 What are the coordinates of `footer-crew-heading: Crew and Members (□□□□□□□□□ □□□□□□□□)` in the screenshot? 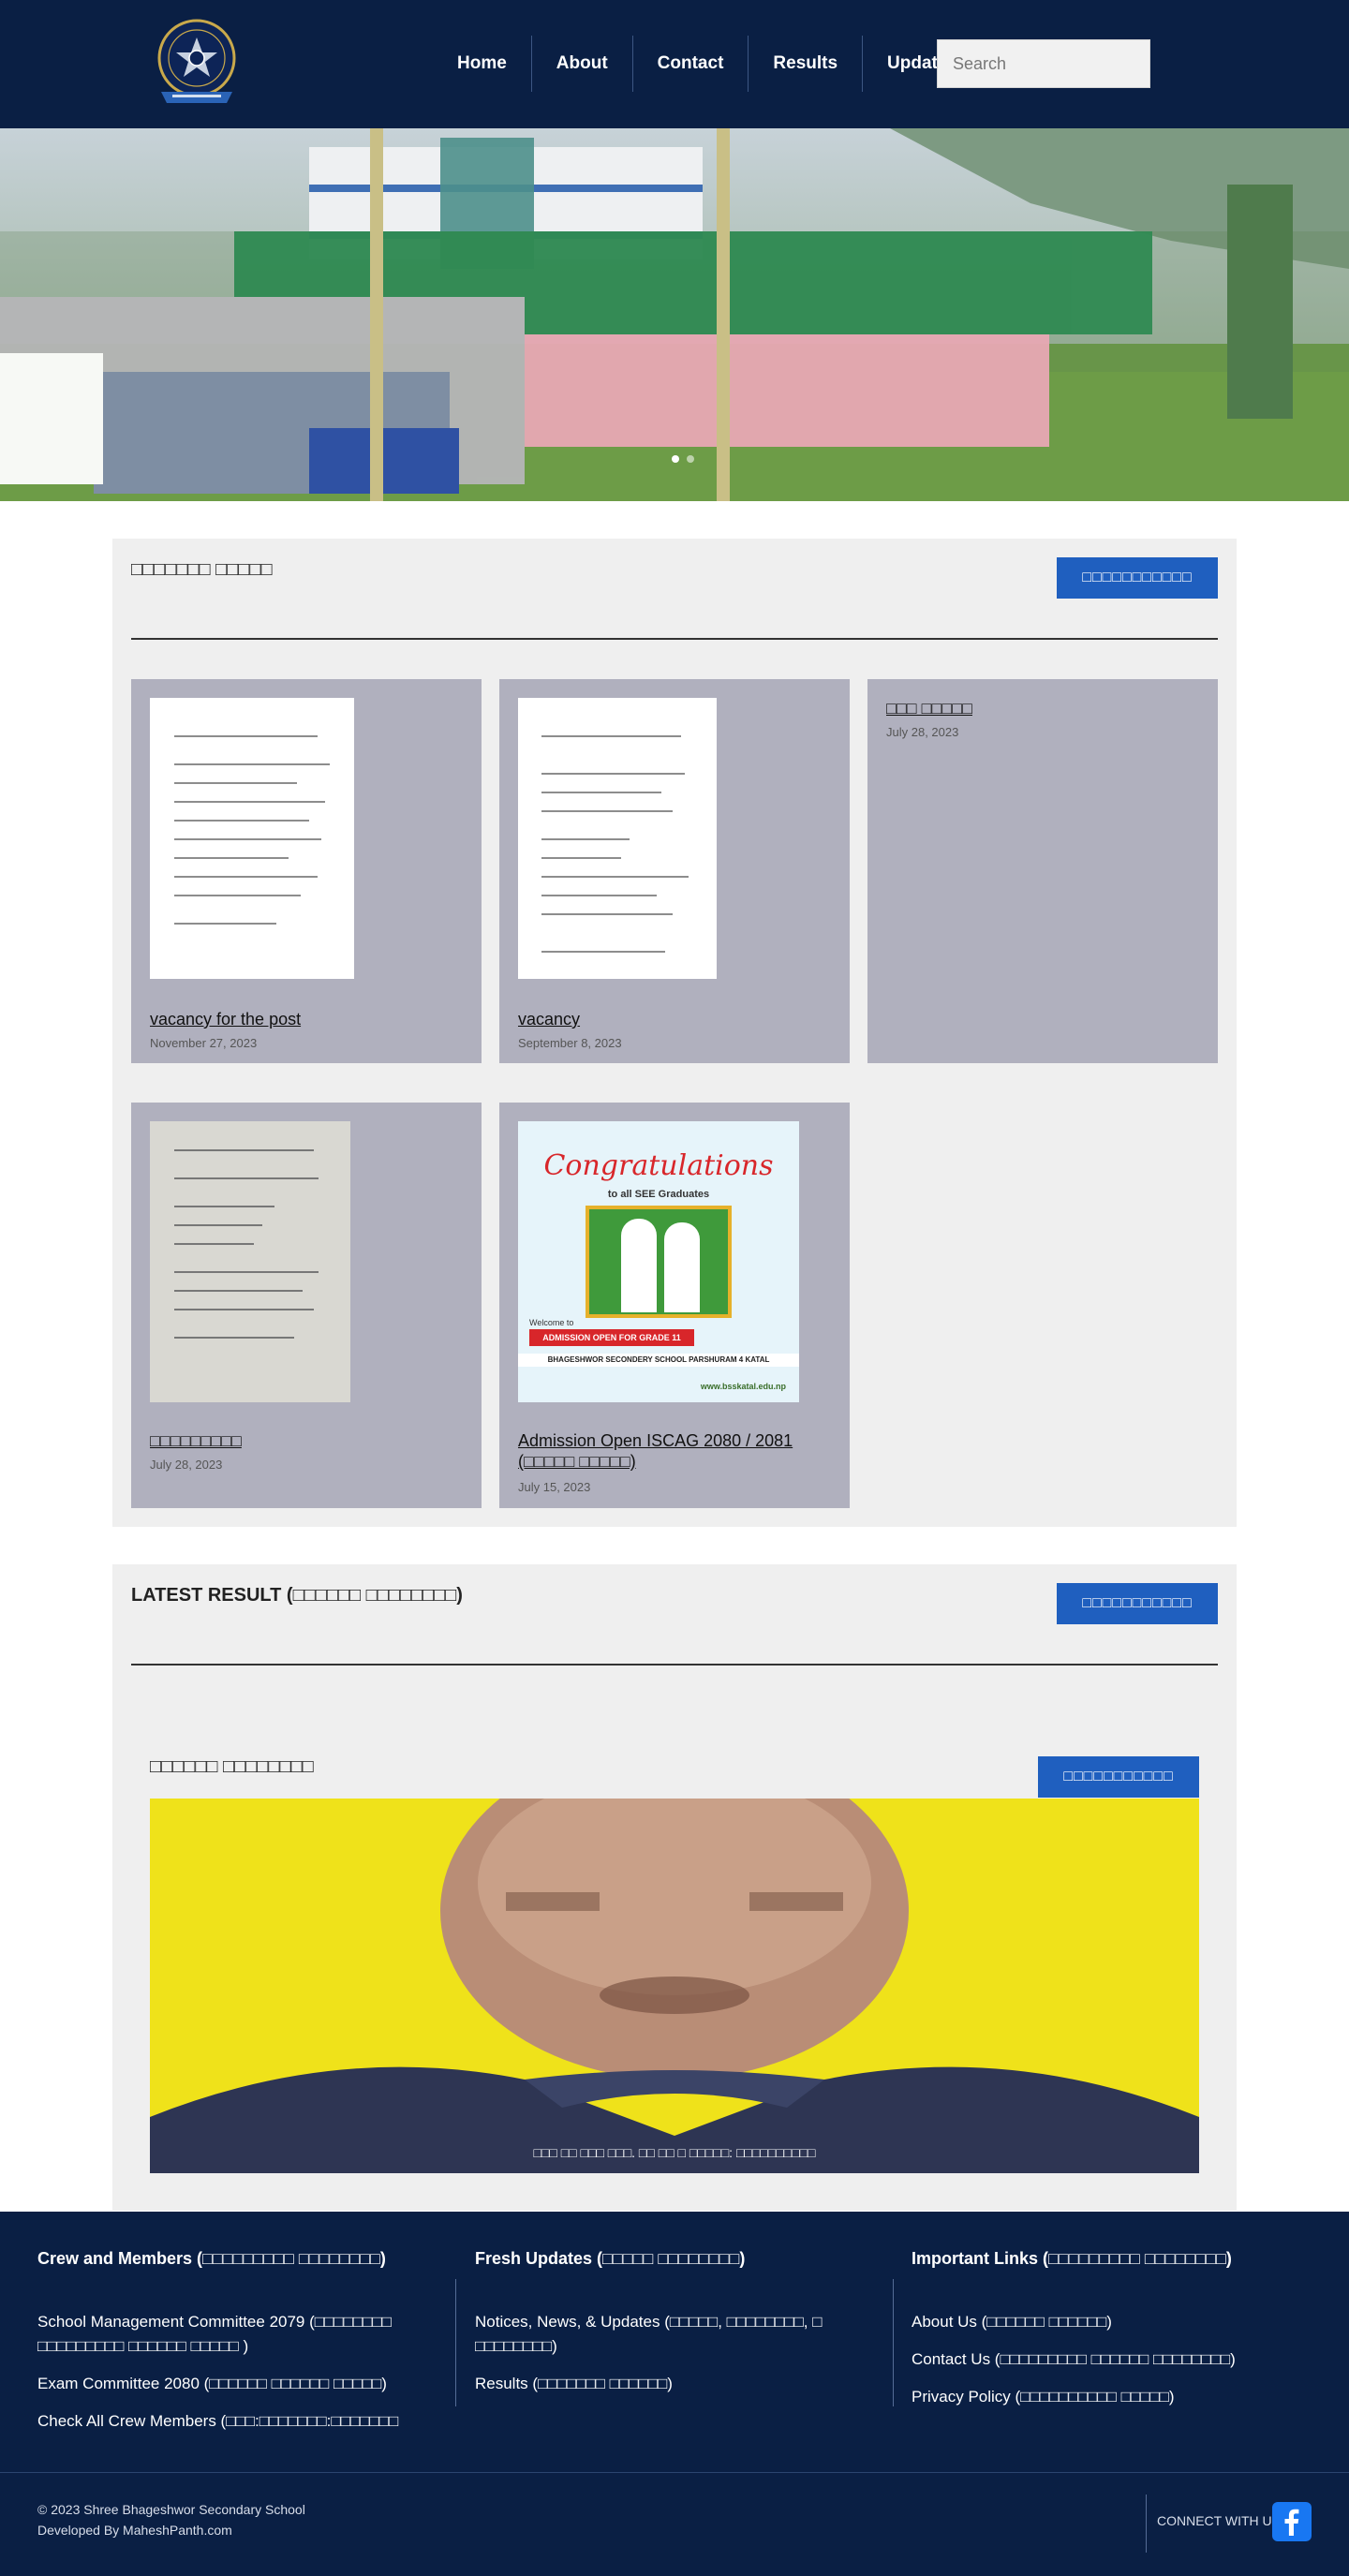 It's located at (211, 2258).